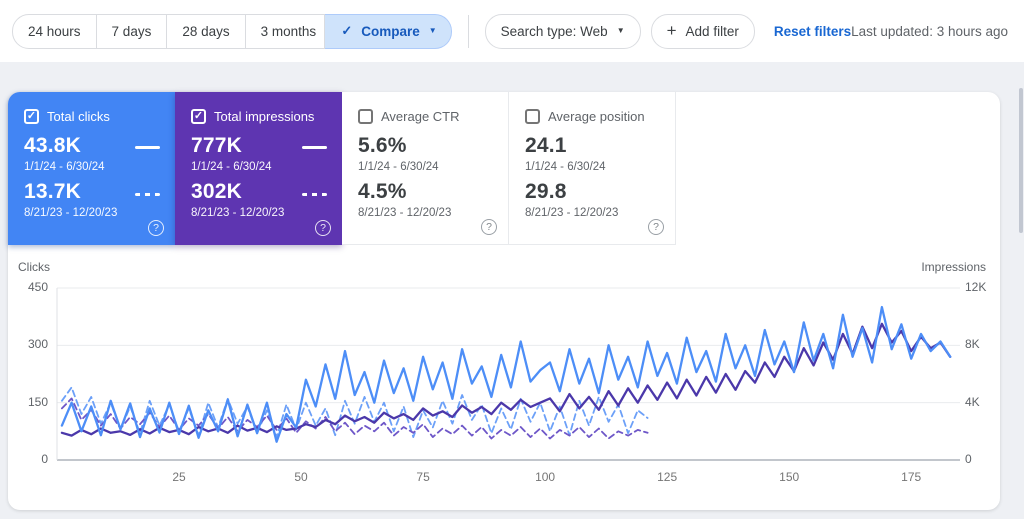 The width and height of the screenshot is (1024, 519). What do you see at coordinates (812, 31) in the screenshot?
I see `reset-filters-link: Reset filters` at bounding box center [812, 31].